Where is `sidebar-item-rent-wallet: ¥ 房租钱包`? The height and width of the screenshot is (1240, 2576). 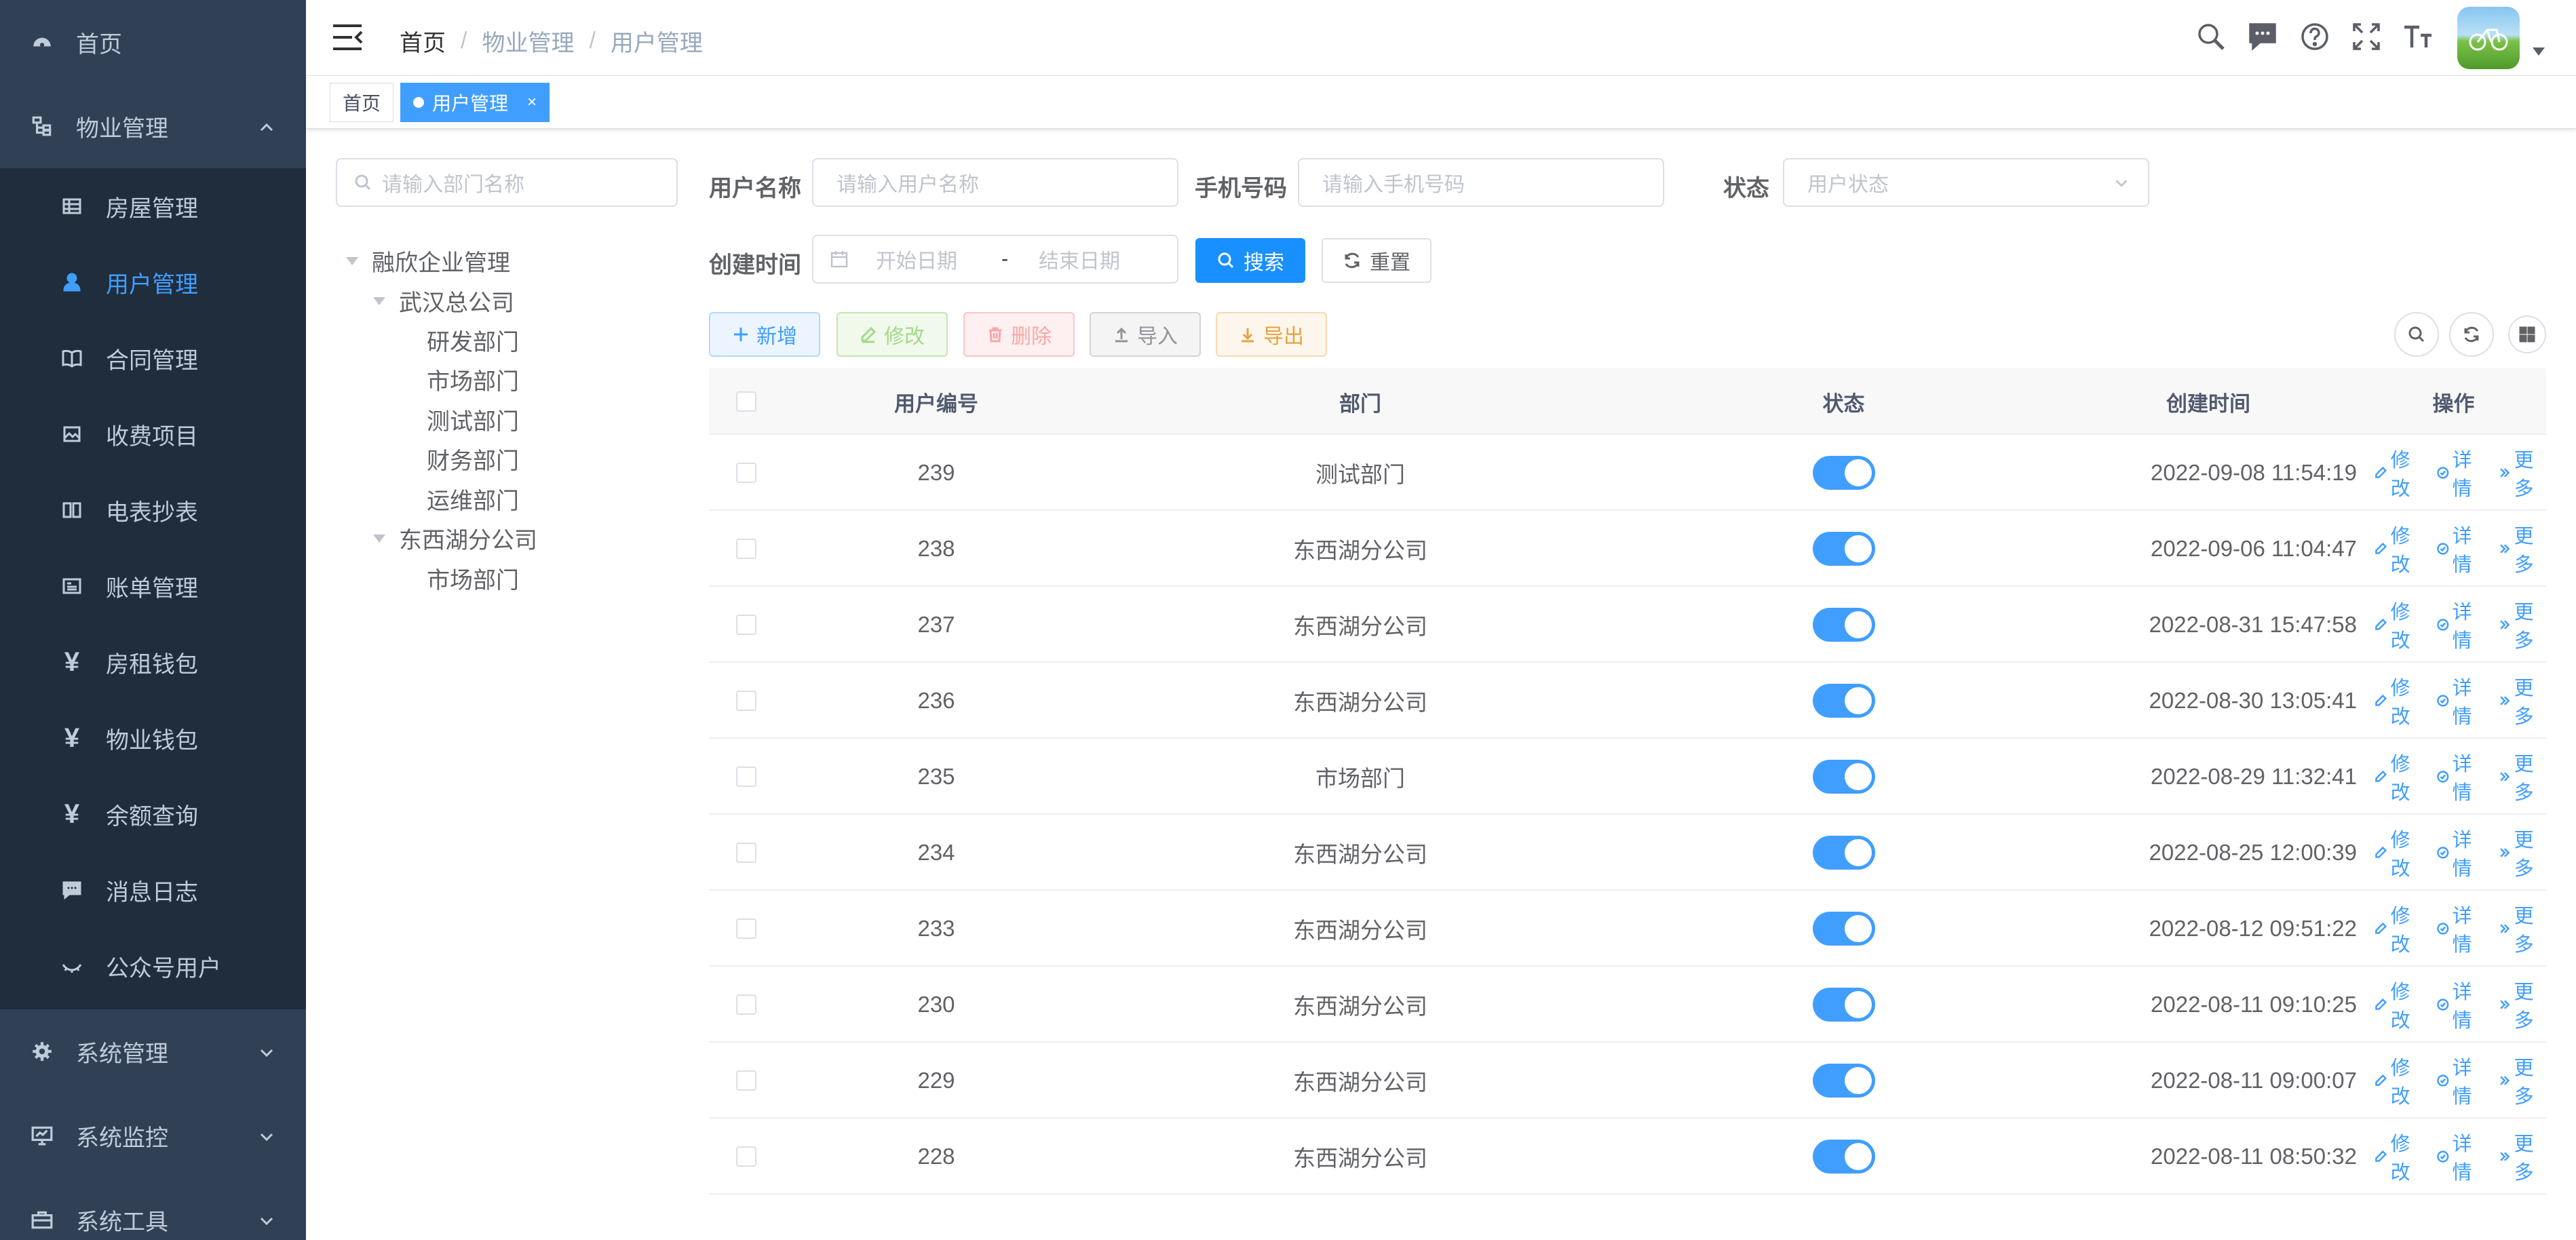 sidebar-item-rent-wallet: ¥ 房租钱包 is located at coordinates (153, 662).